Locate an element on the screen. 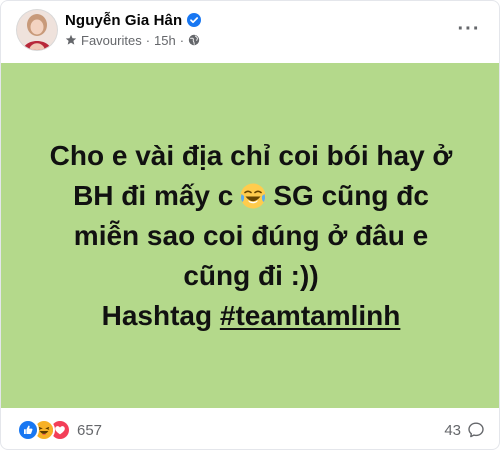 The height and width of the screenshot is (450, 500). laughing-crying-emoji-icon is located at coordinates (253, 195).